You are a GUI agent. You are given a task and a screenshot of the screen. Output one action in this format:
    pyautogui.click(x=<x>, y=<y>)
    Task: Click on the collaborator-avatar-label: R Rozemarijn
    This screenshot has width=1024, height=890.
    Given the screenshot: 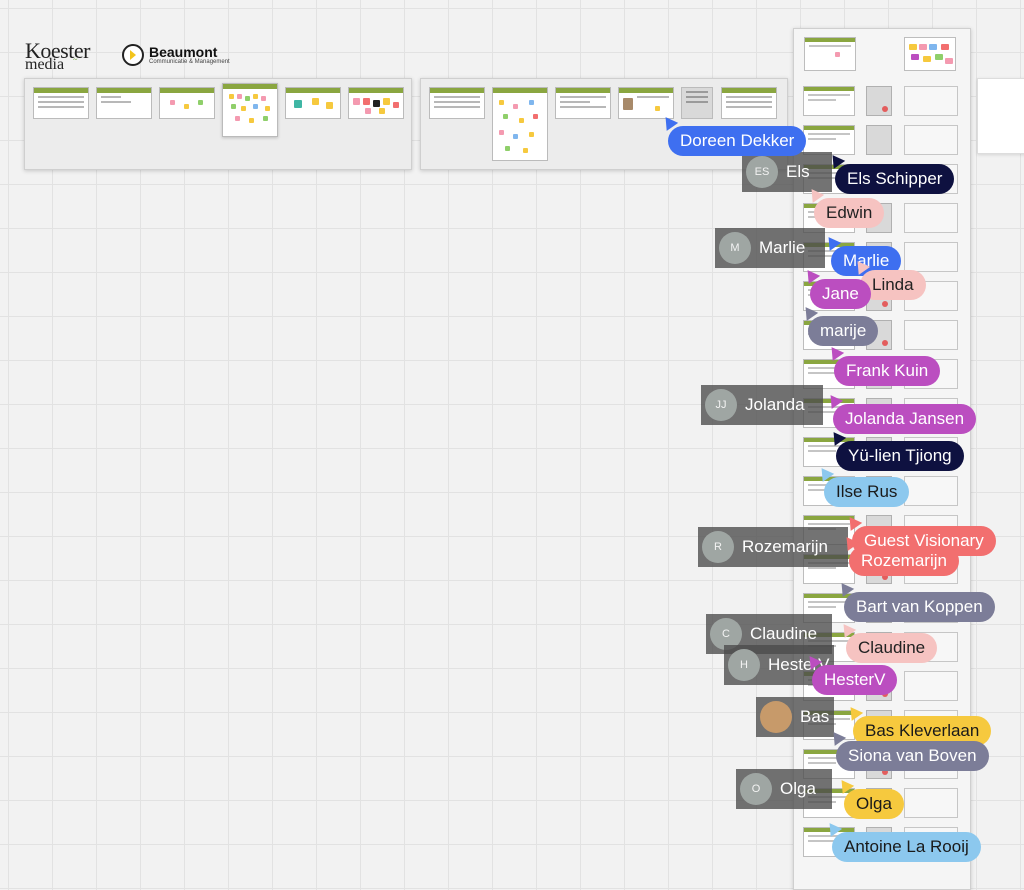 What is the action you would take?
    pyautogui.click(x=773, y=547)
    